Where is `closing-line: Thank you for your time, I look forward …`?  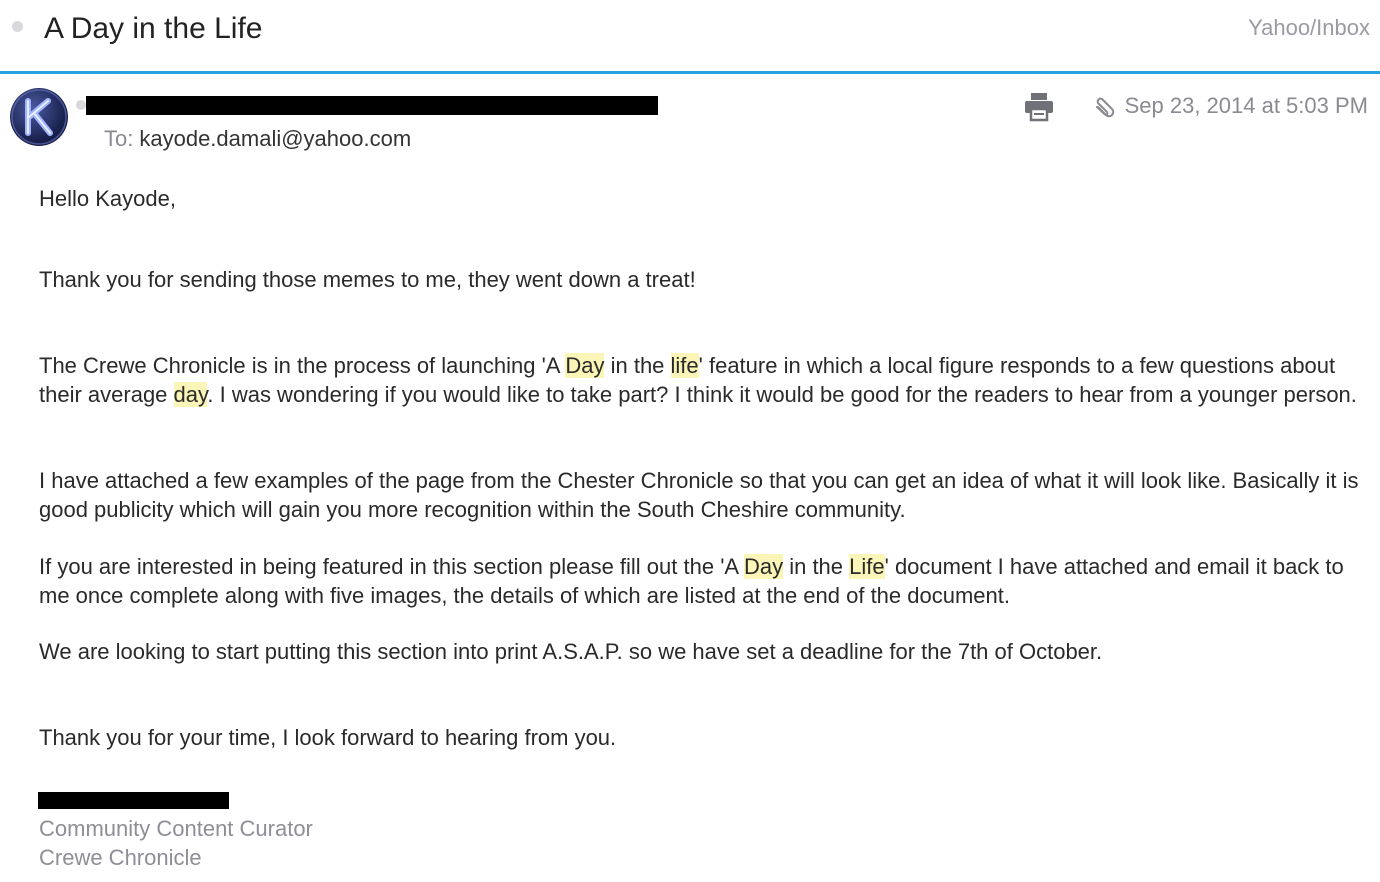 closing-line: Thank you for your time, I look forward … is located at coordinates (328, 737).